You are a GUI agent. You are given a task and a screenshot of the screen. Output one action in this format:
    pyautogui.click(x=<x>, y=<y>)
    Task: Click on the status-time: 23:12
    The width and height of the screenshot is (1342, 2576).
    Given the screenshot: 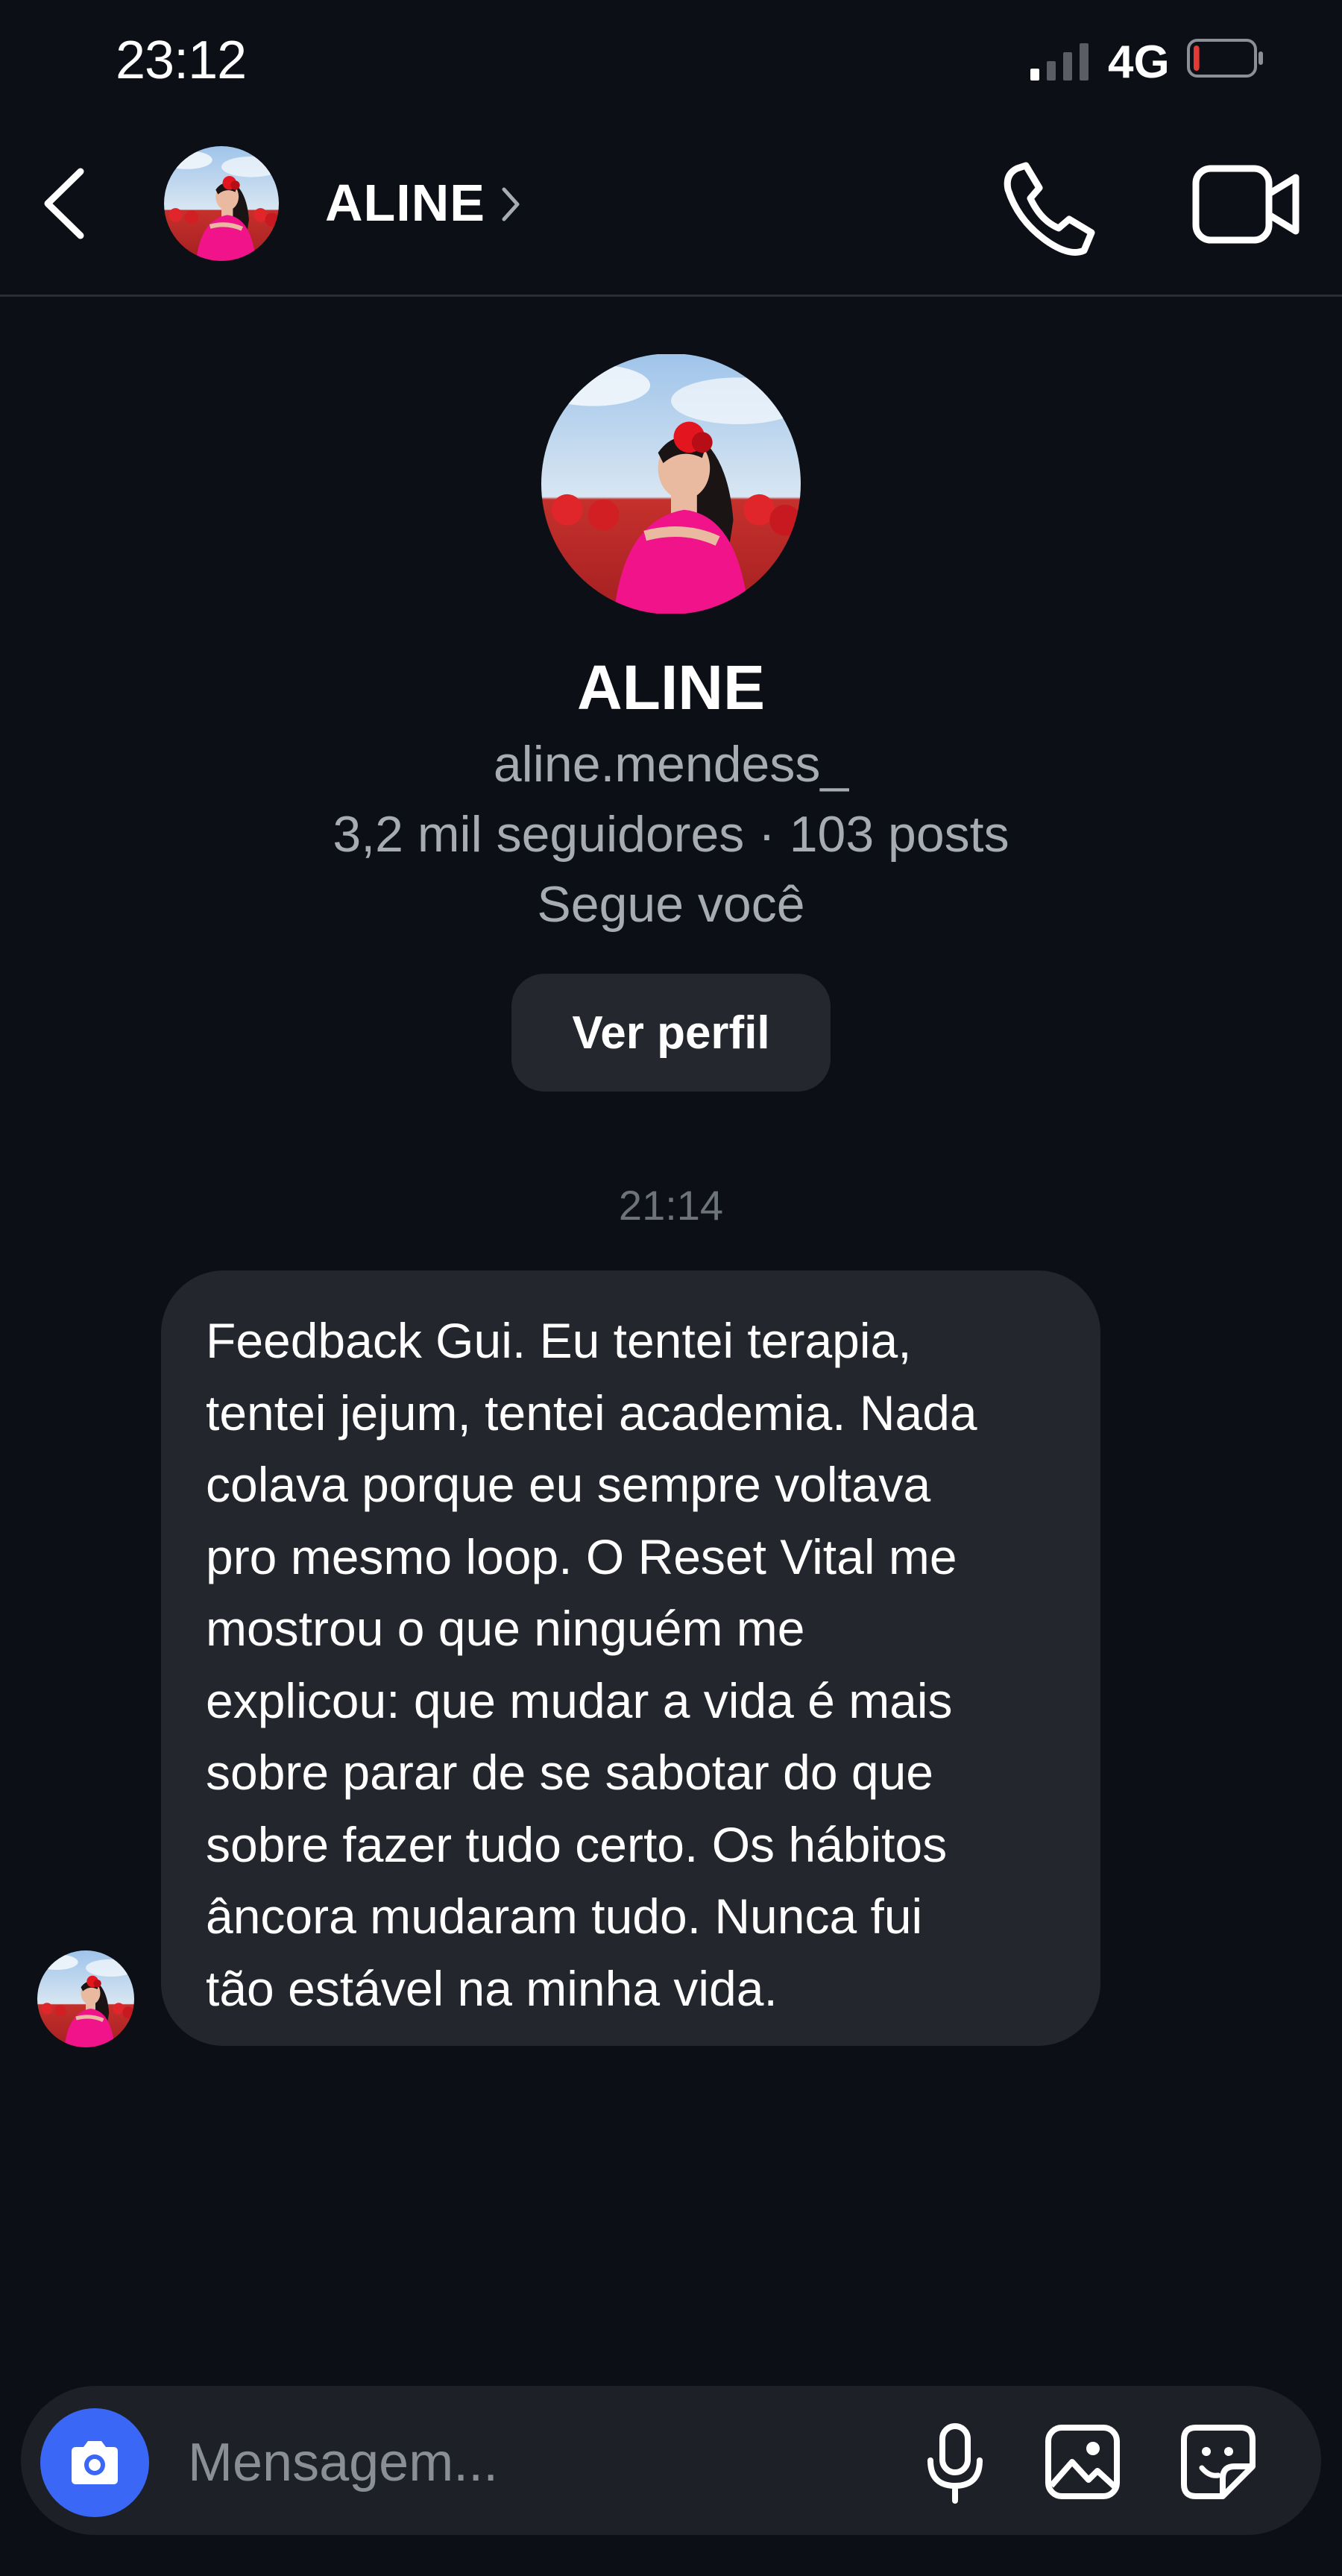 What is the action you would take?
    pyautogui.click(x=181, y=60)
    